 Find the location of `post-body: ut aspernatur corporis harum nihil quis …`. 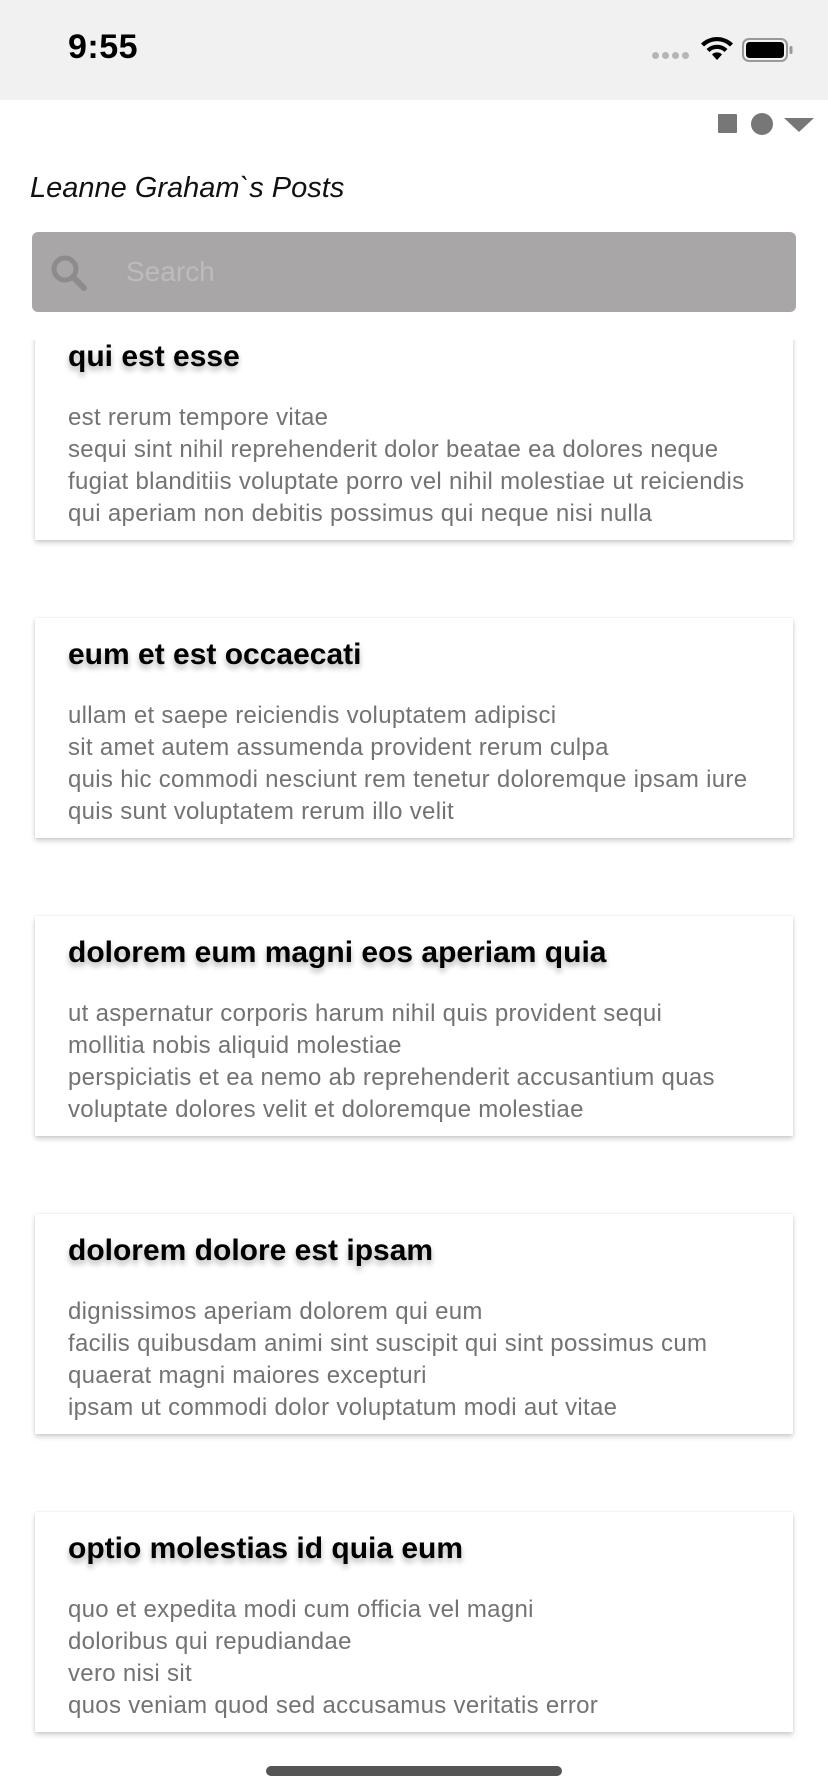

post-body: ut aspernatur corporis harum nihil quis … is located at coordinates (391, 1061).